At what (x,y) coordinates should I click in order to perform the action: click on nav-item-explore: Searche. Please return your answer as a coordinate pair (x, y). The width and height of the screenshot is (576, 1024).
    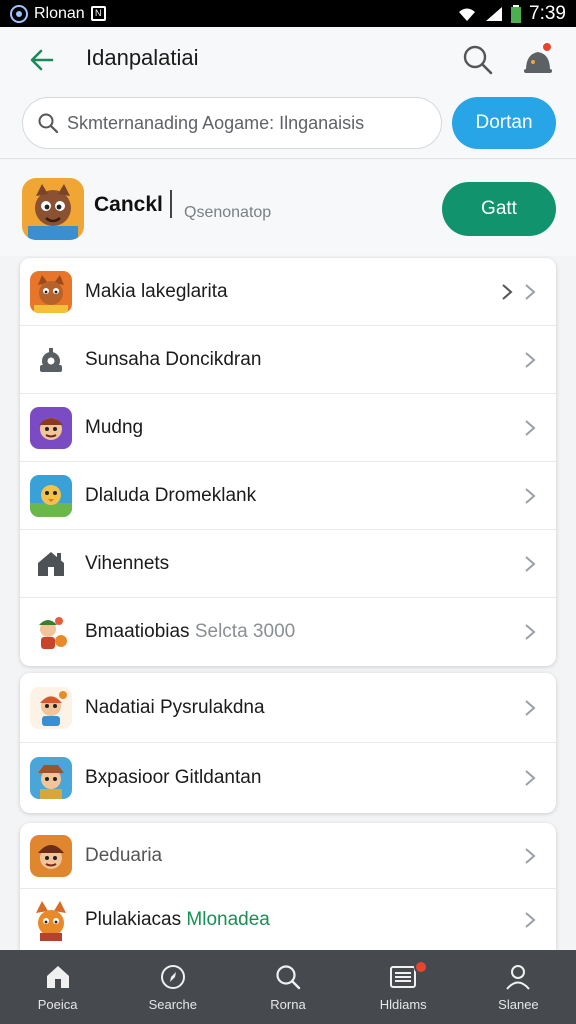
    Looking at the image, I should click on (172, 987).